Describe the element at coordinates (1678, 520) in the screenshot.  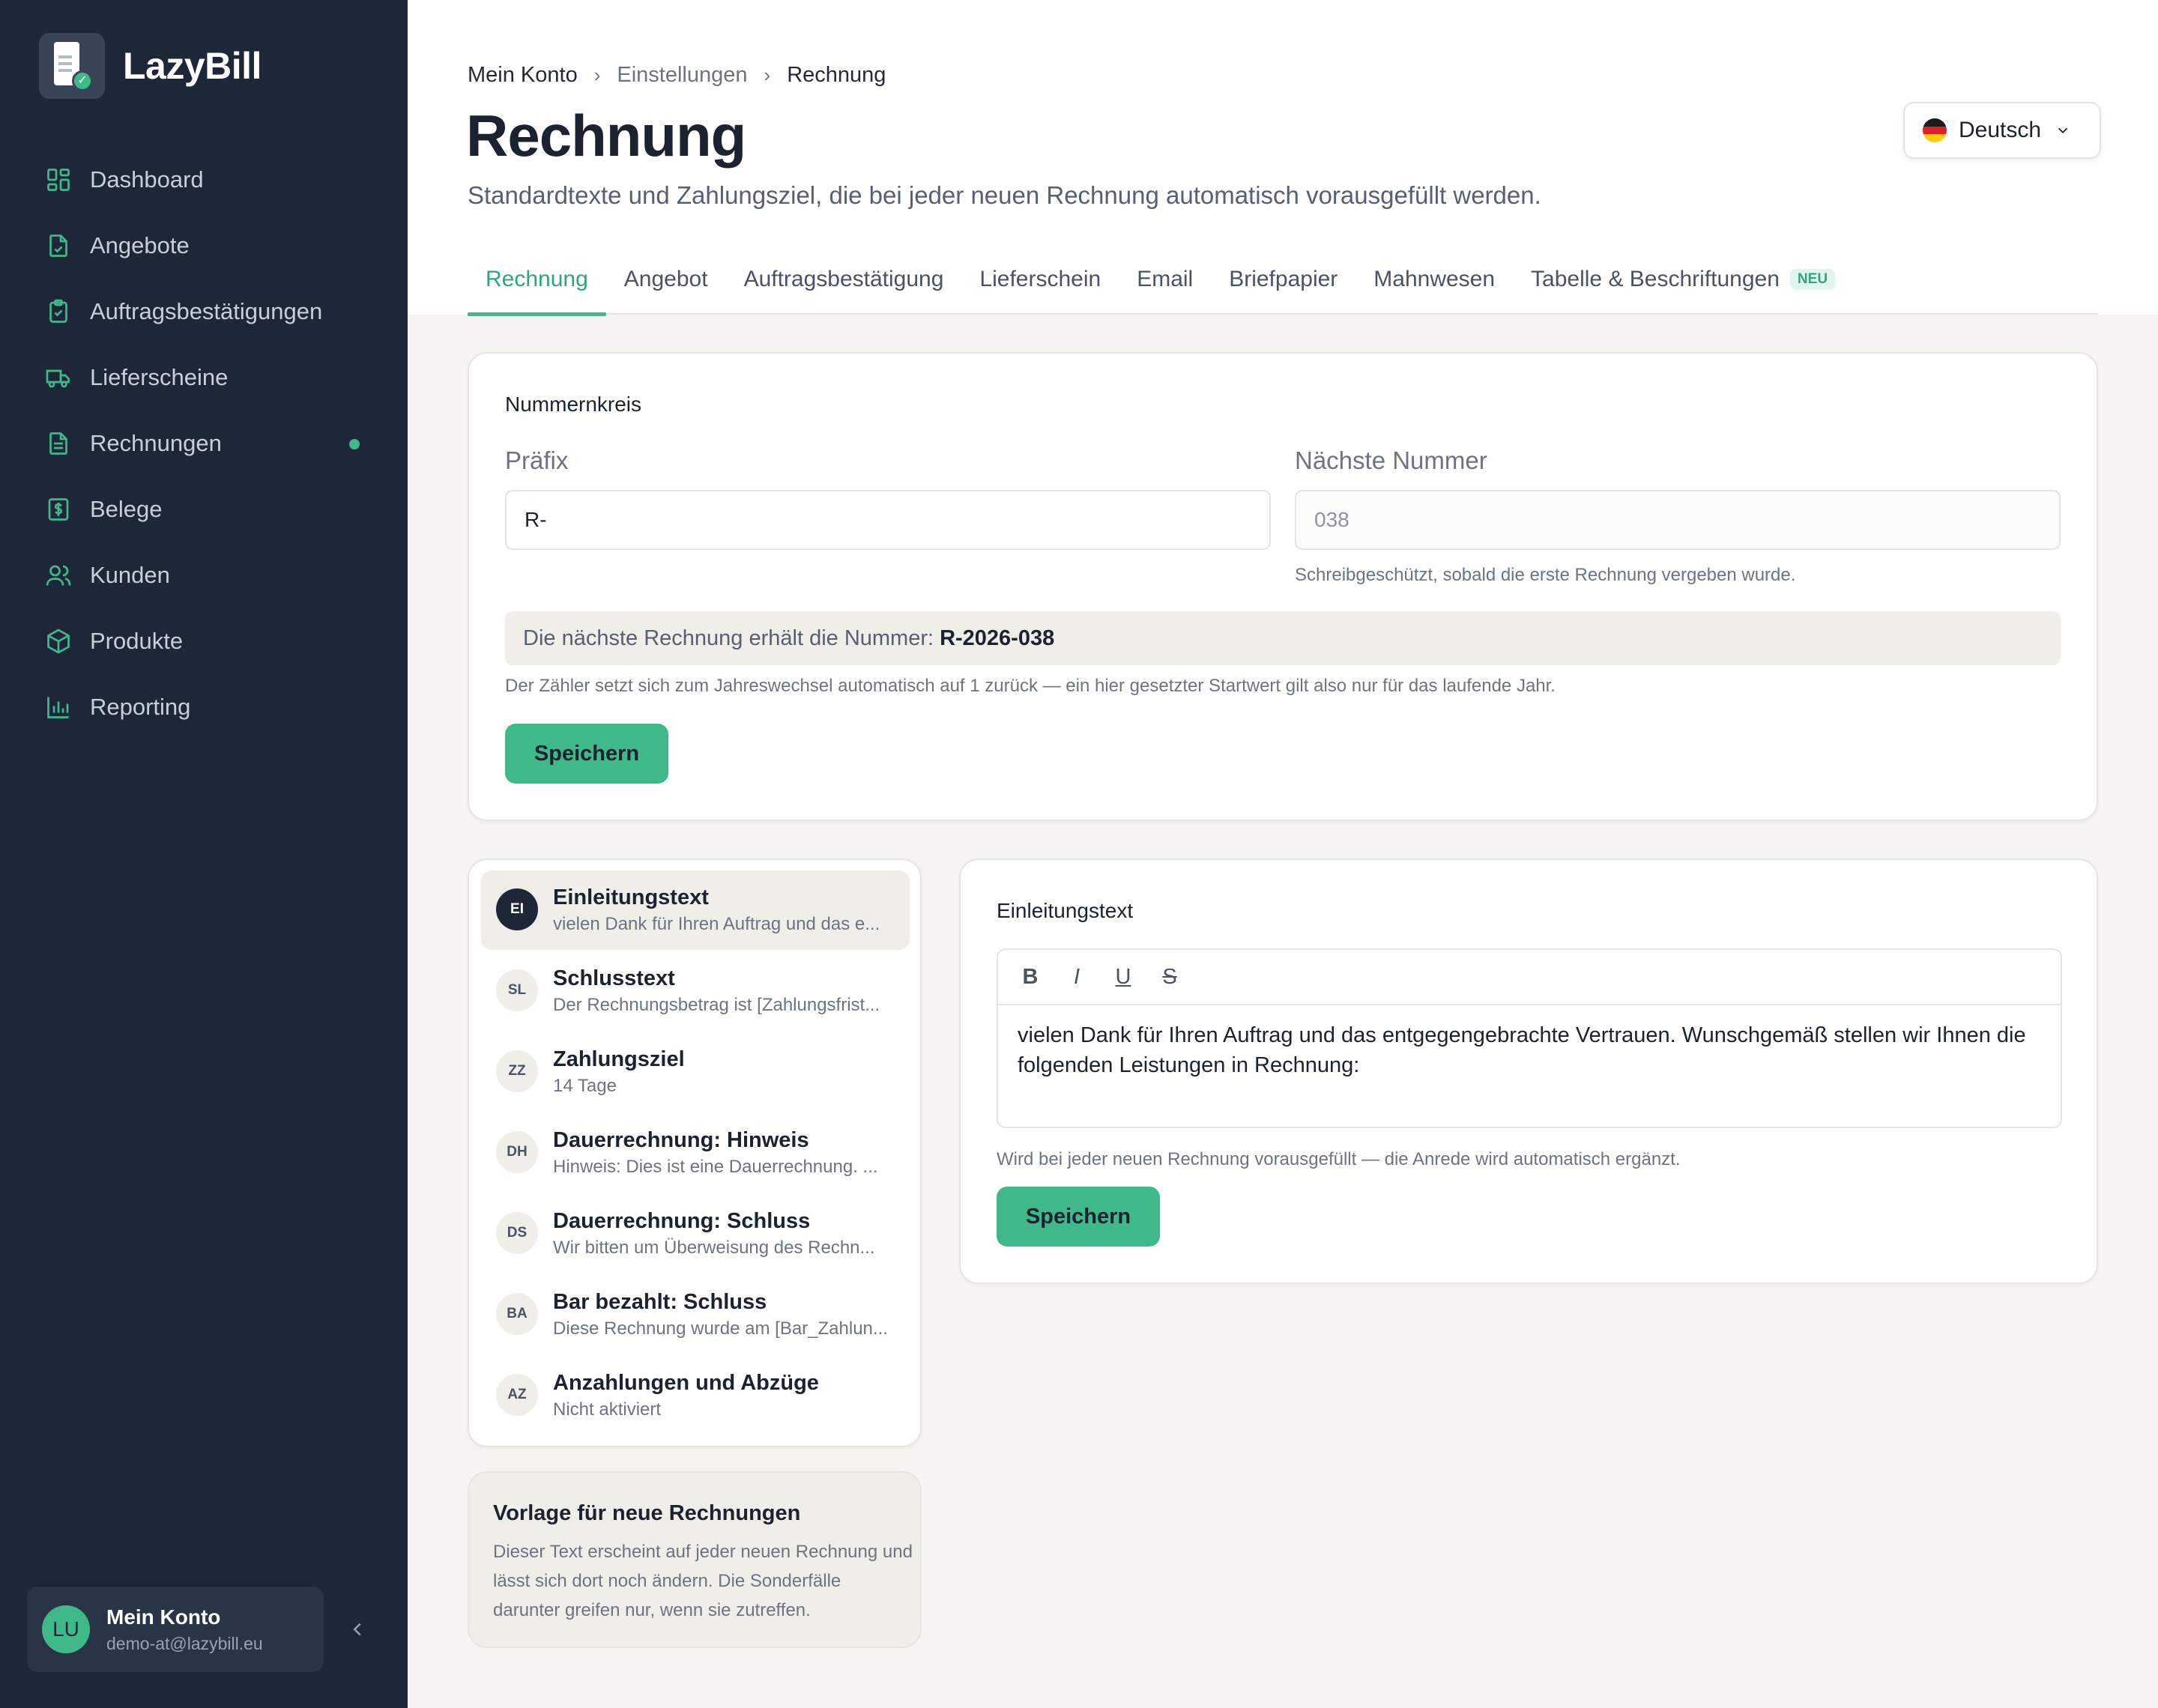
I see `next-number-input: 038` at that location.